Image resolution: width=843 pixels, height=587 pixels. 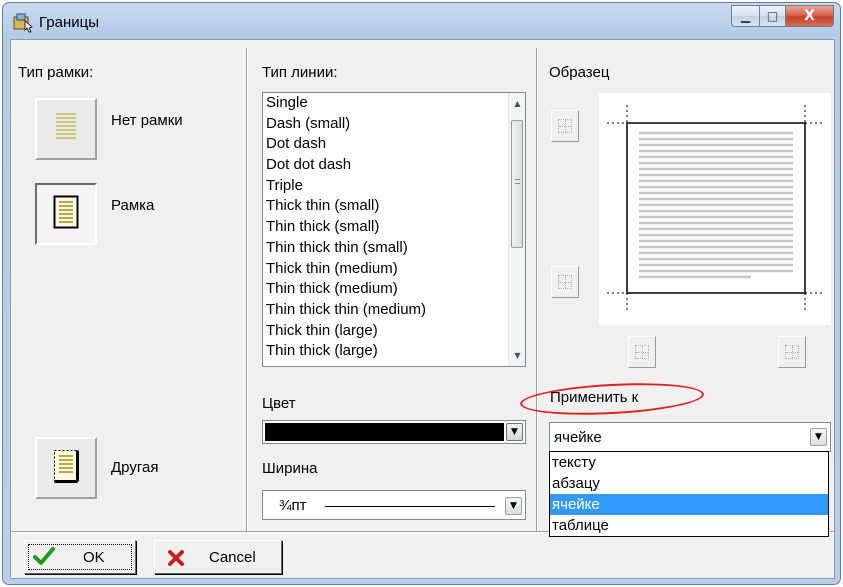 What do you see at coordinates (394, 269) in the screenshot?
I see `line-type-item: Thick thin (medium)` at bounding box center [394, 269].